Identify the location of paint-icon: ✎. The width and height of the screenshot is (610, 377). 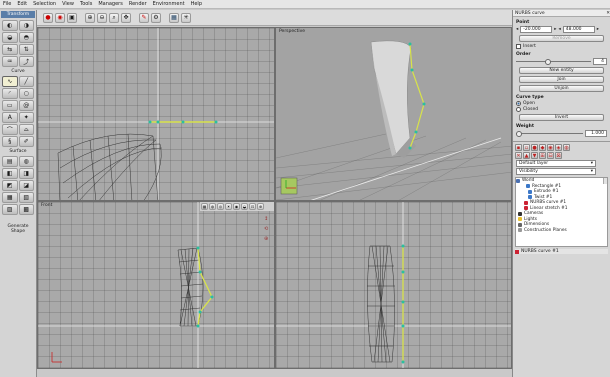
(144, 17).